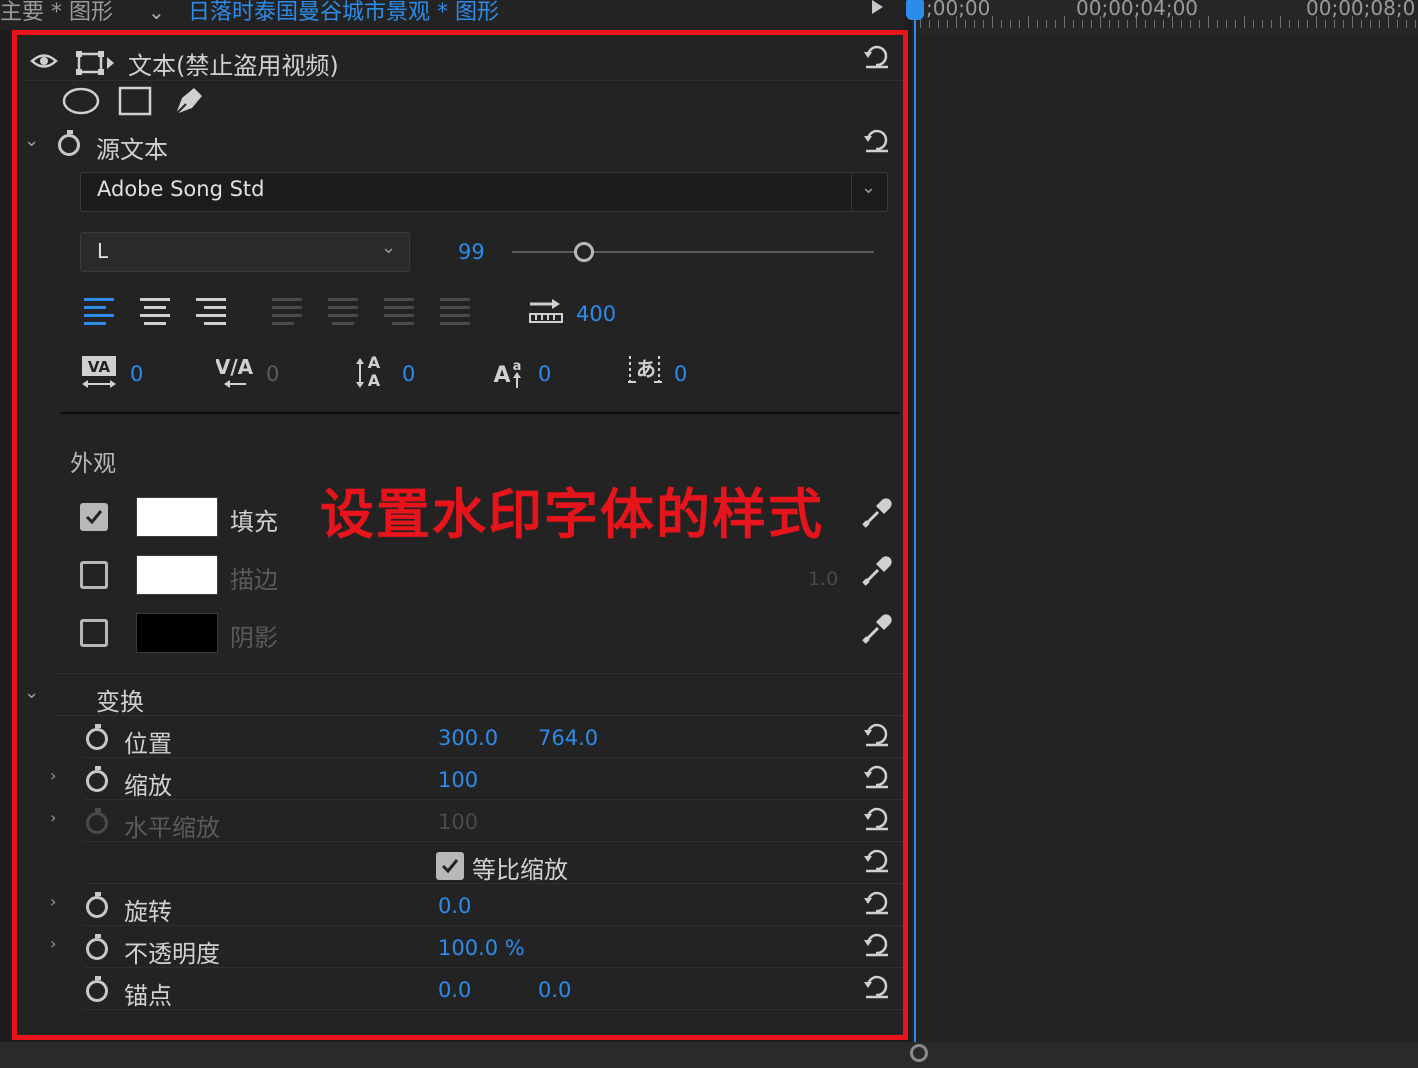  Describe the element at coordinates (709, 1055) in the screenshot. I see `scroll-bar` at that location.